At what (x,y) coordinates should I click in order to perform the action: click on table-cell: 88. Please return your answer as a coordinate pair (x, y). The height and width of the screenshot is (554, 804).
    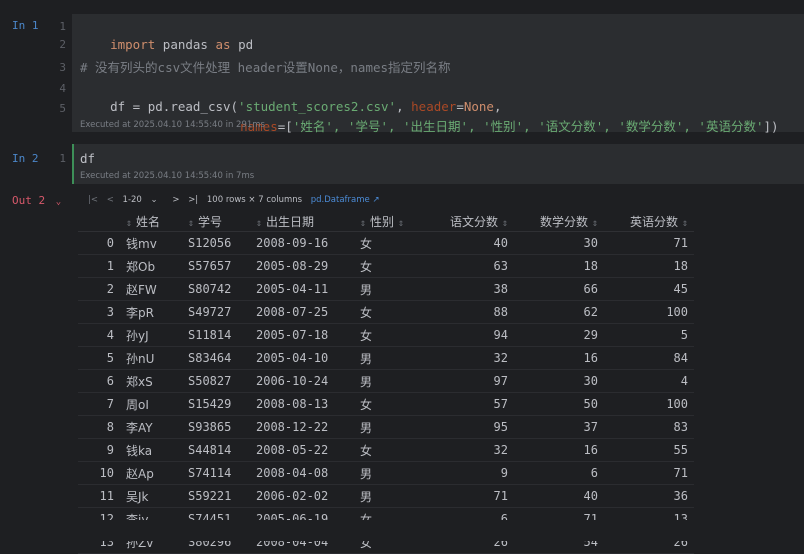
    Looking at the image, I should click on (469, 312).